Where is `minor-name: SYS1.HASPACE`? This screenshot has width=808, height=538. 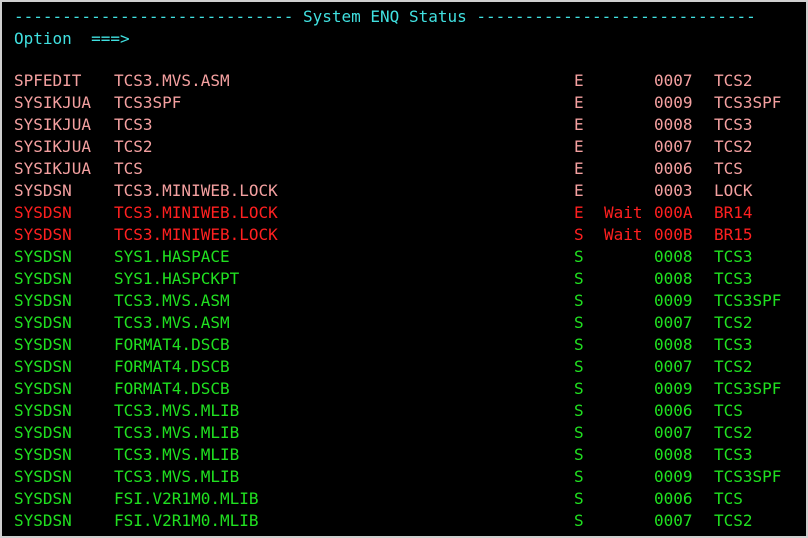 minor-name: SYS1.HASPACE is located at coordinates (172, 256).